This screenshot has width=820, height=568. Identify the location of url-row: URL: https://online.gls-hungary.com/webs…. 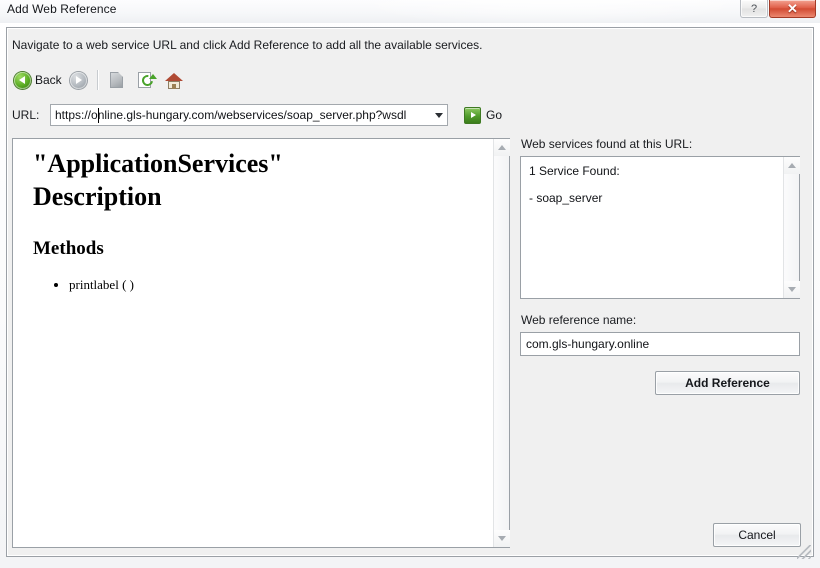
(257, 115).